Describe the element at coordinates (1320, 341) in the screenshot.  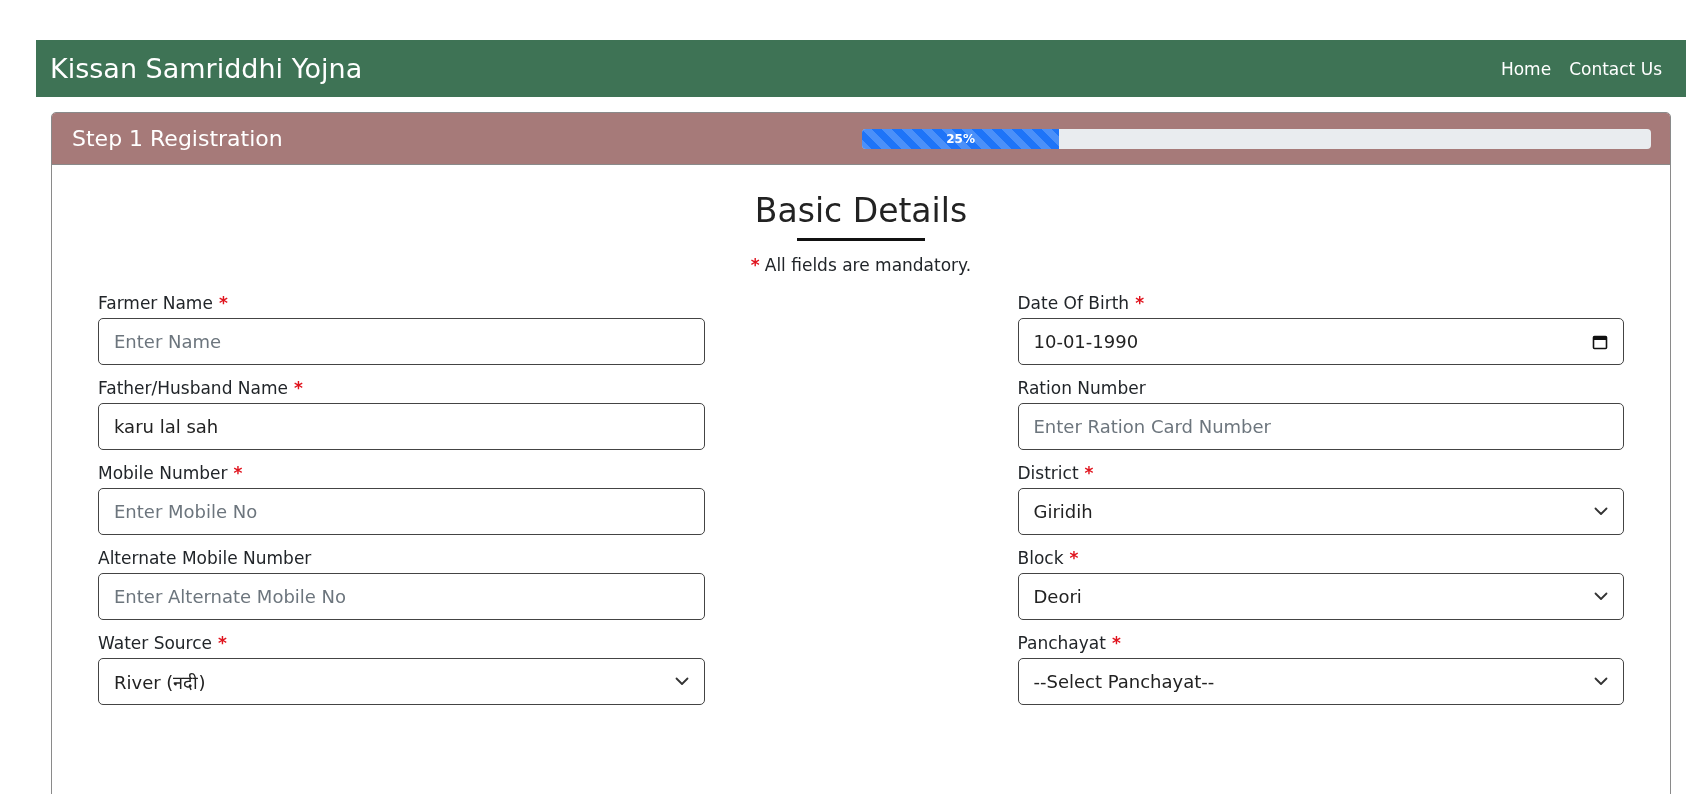
I see `date-field: 10-01-1990` at that location.